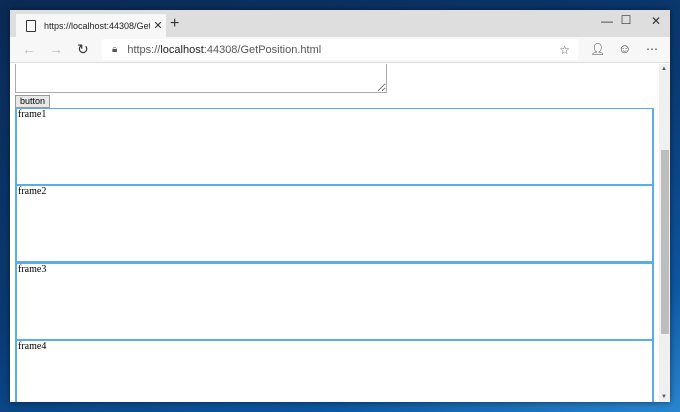 This screenshot has width=680, height=412. What do you see at coordinates (652, 49) in the screenshot?
I see `more-menu-icon: ⋯` at bounding box center [652, 49].